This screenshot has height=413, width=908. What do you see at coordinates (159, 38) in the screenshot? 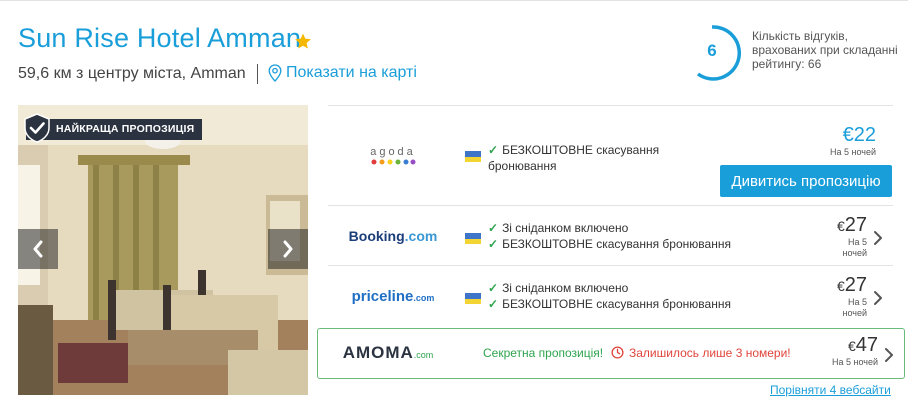
I see `hotel-name: Sun Rise Hotel Amman` at bounding box center [159, 38].